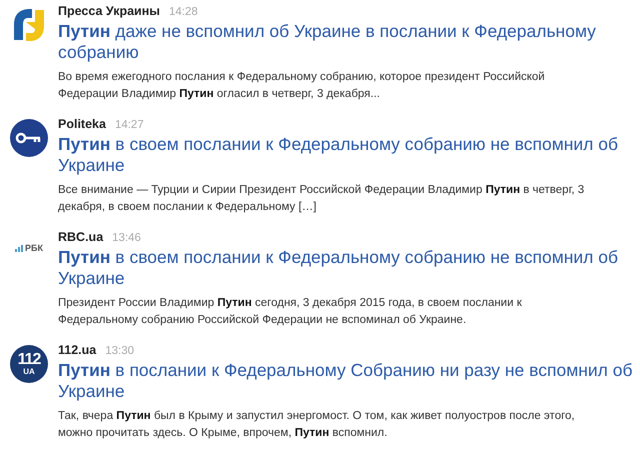 This screenshot has width=640, height=463. Describe the element at coordinates (183, 12) in the screenshot. I see `timestamp: 14:28` at that location.